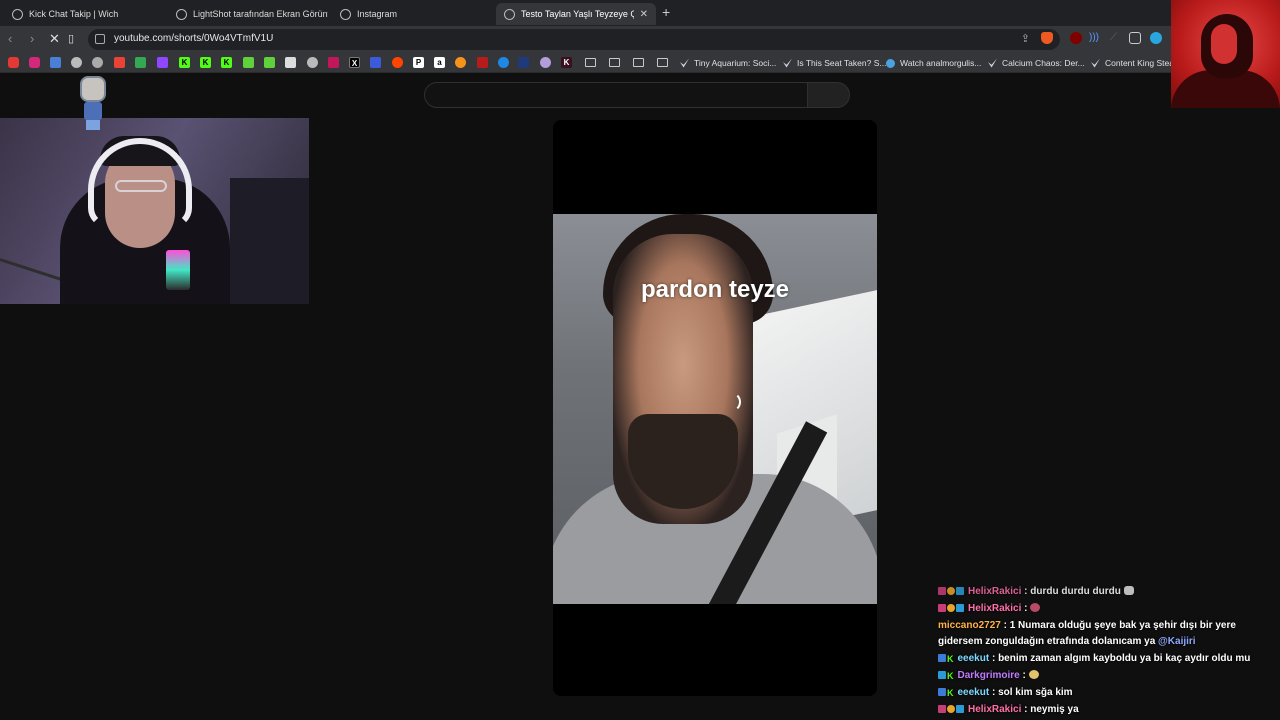 The image size is (1280, 720). I want to click on tab-lightshot: LightShot tarafından Ekran Görüntüs, so click(248, 14).